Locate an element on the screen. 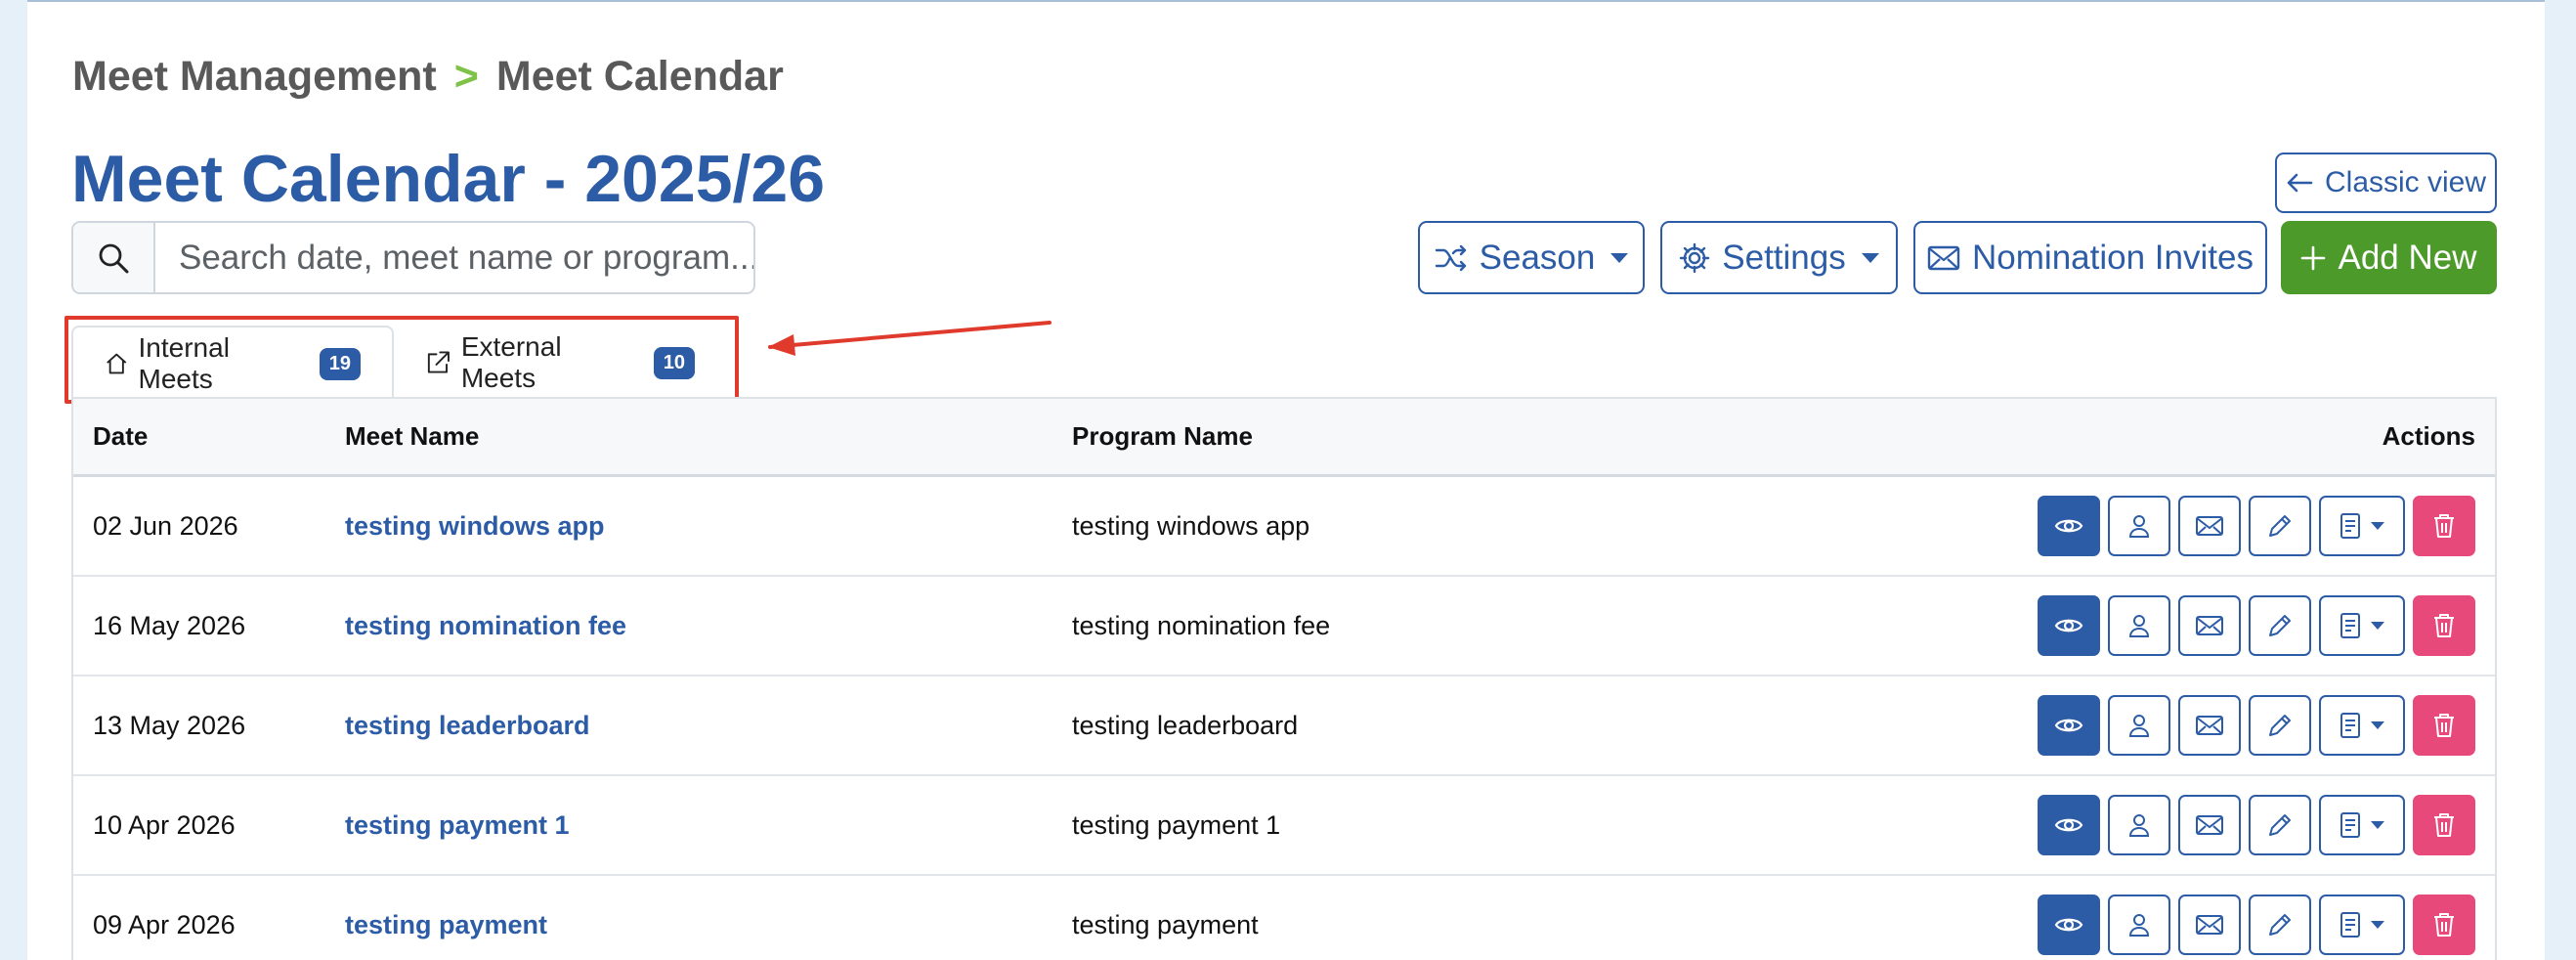  meet-date: 16 May 2026 is located at coordinates (169, 625).